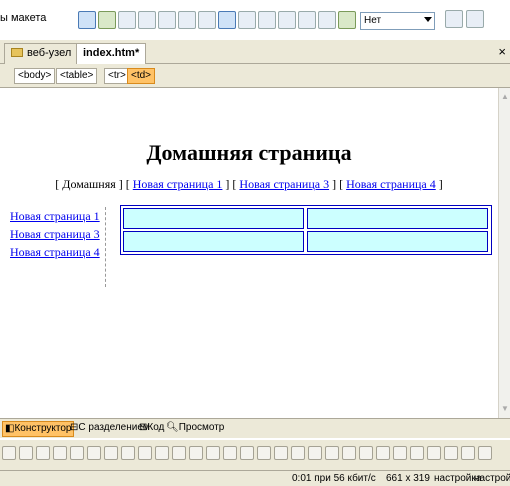 This screenshot has width=510, height=486. What do you see at coordinates (347, 20) in the screenshot?
I see `fill-color-icon` at bounding box center [347, 20].